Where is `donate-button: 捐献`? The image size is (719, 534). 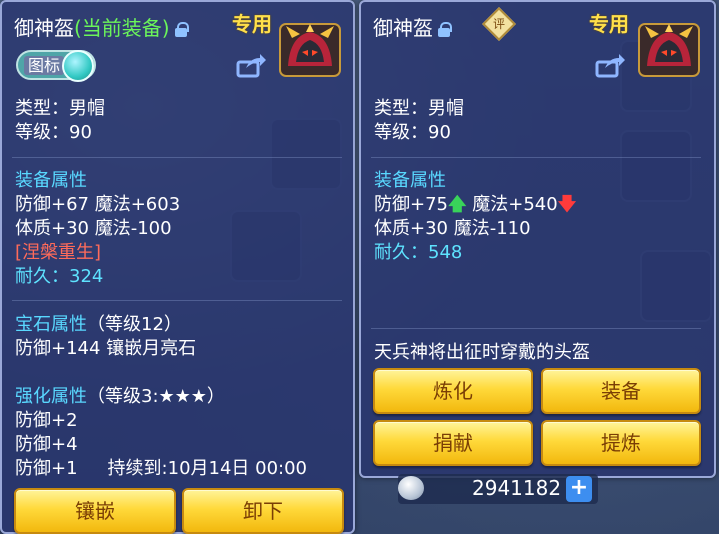 donate-button: 捐献 is located at coordinates (453, 443).